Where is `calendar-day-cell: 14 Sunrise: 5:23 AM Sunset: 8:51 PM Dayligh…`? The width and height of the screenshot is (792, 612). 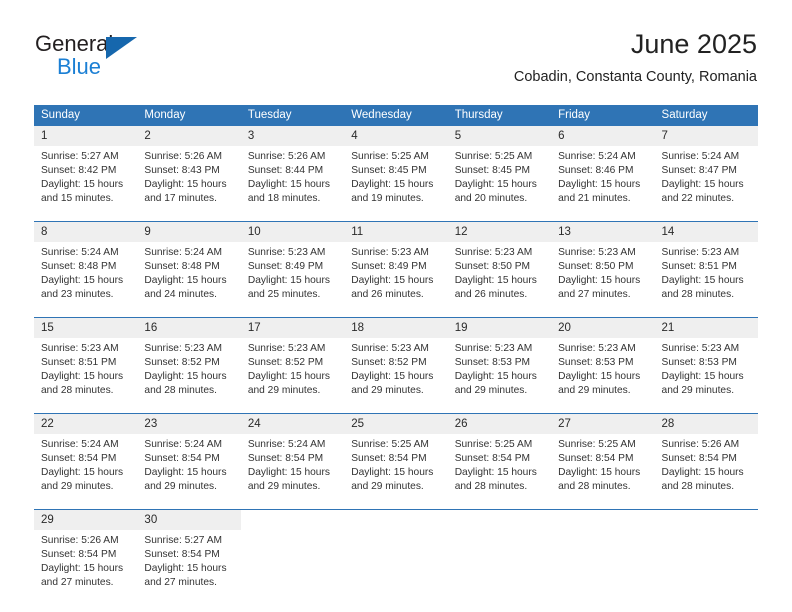
calendar-day-cell: 14 Sunrise: 5:23 AM Sunset: 8:51 PM Dayligh… is located at coordinates (706, 265).